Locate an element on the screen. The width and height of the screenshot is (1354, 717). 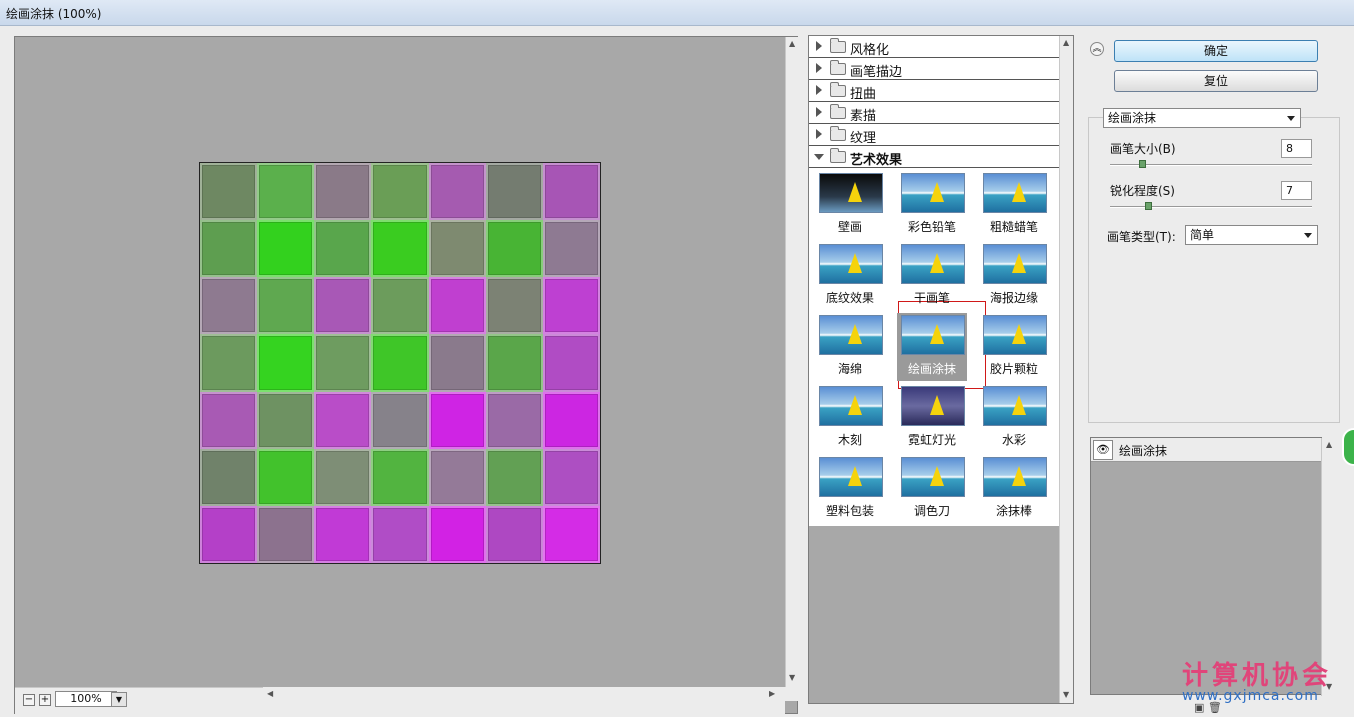
filter-thumbnail: 胶片颗粒 is located at coordinates (1014, 347).